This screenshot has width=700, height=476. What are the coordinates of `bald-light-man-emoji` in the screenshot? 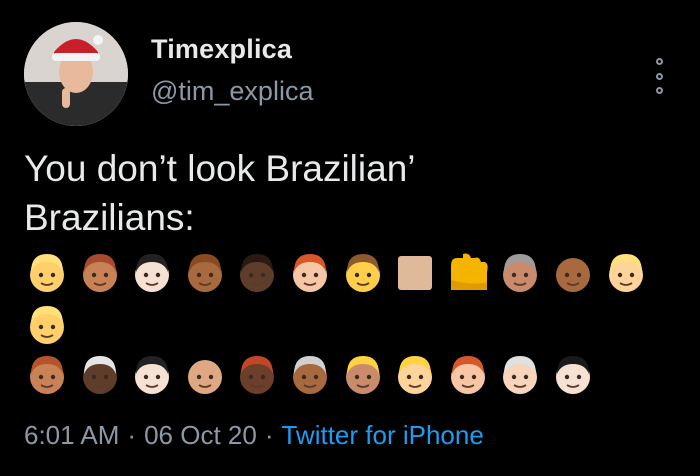 It's located at (205, 375).